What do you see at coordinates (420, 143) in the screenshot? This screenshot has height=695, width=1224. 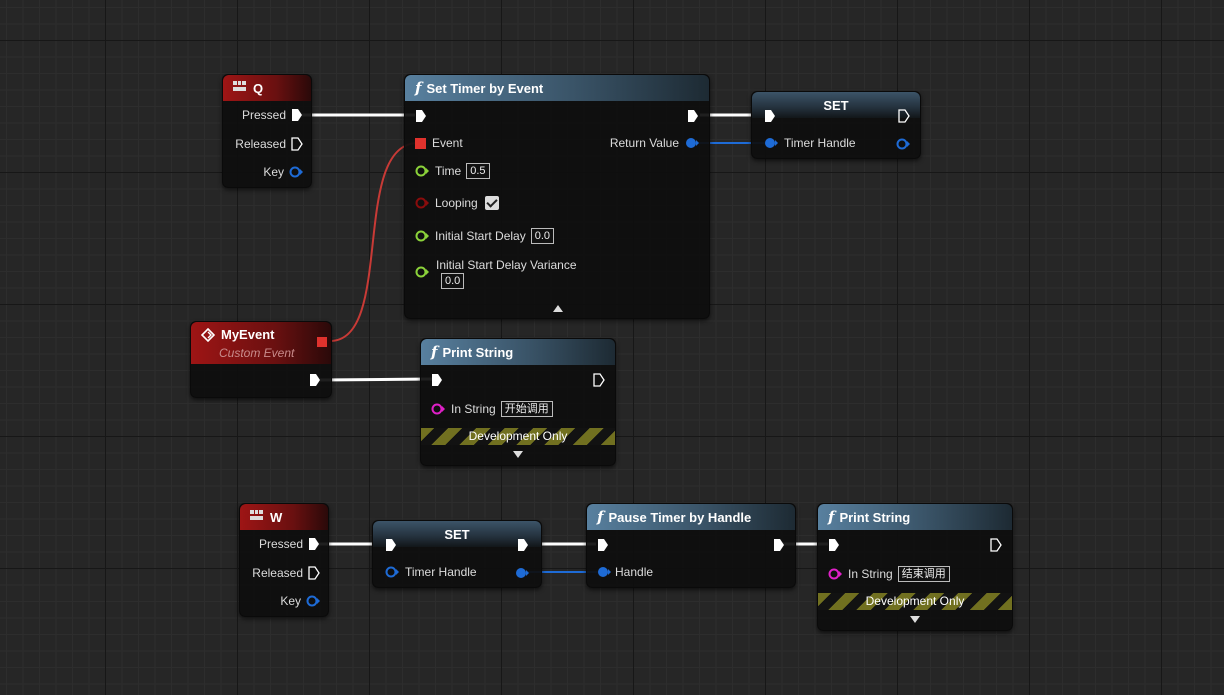 I see `delegate-pin` at bounding box center [420, 143].